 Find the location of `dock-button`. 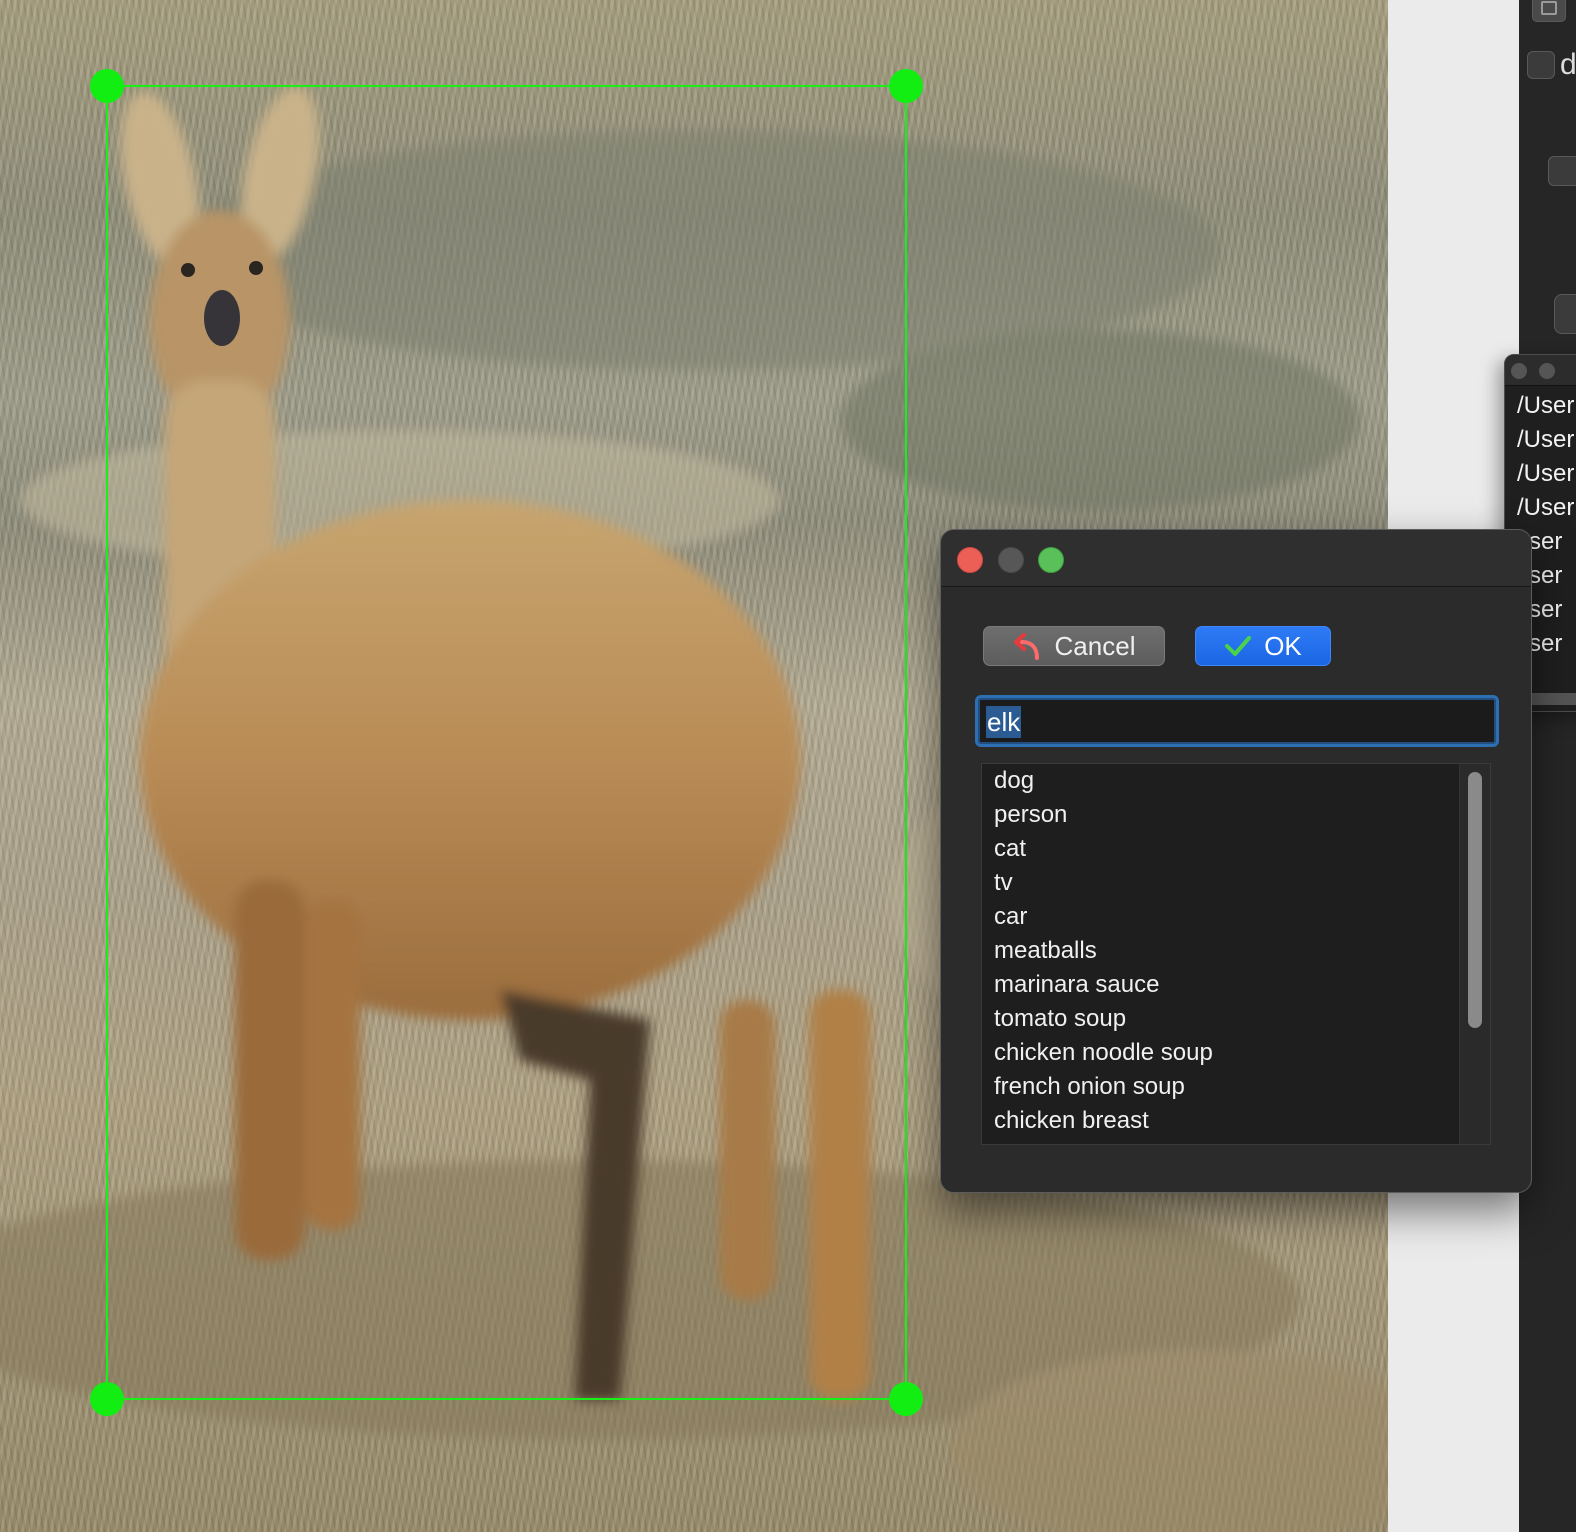

dock-button is located at coordinates (1565, 314).